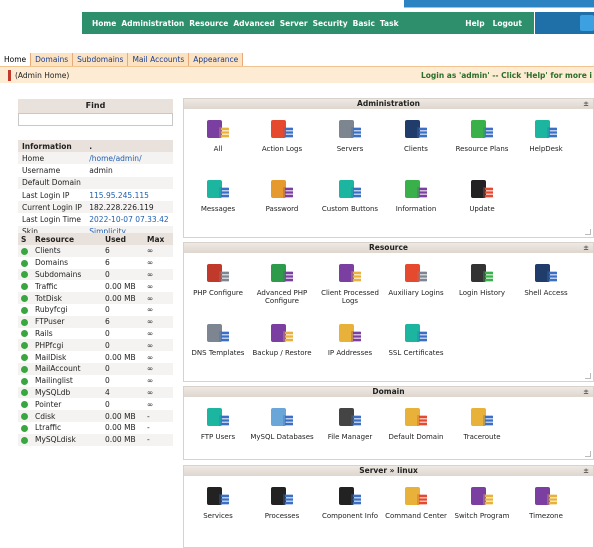 The width and height of the screenshot is (594, 548). I want to click on shortcut-traceroute: Traceroute, so click(482, 424).